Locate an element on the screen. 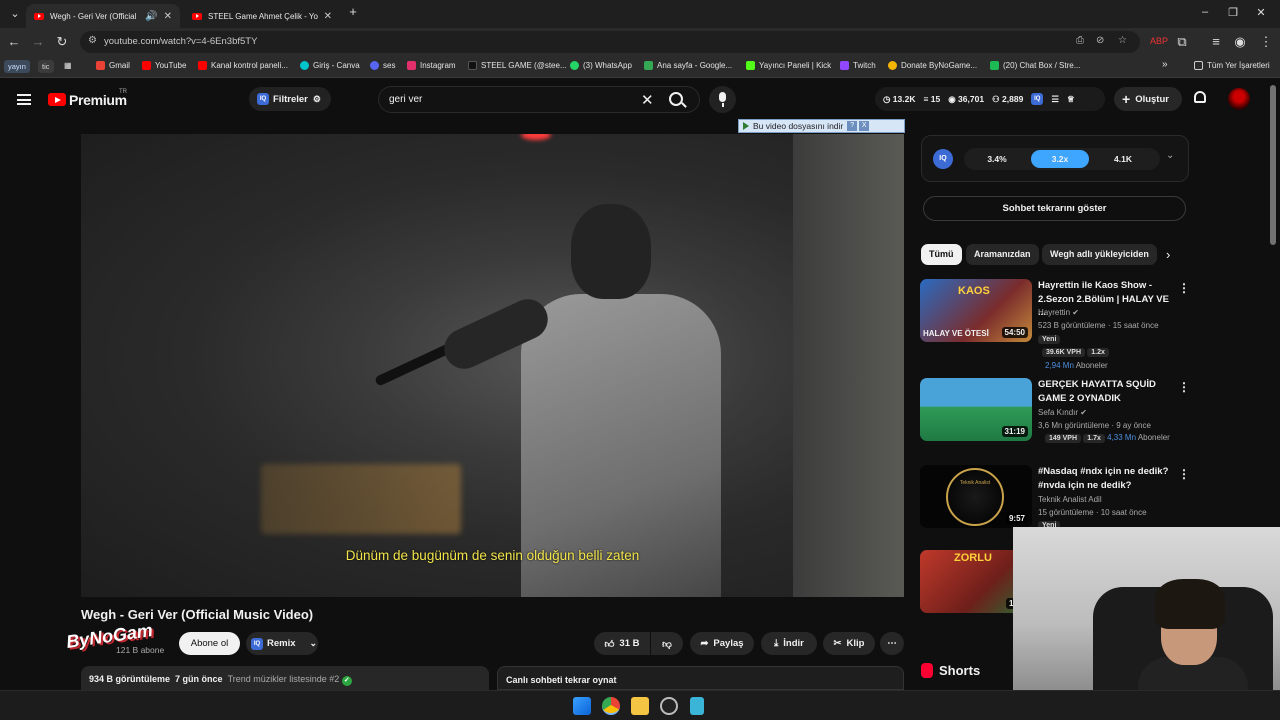 Image resolution: width=1280 pixels, height=720 pixels. voice-search-icon is located at coordinates (722, 99).